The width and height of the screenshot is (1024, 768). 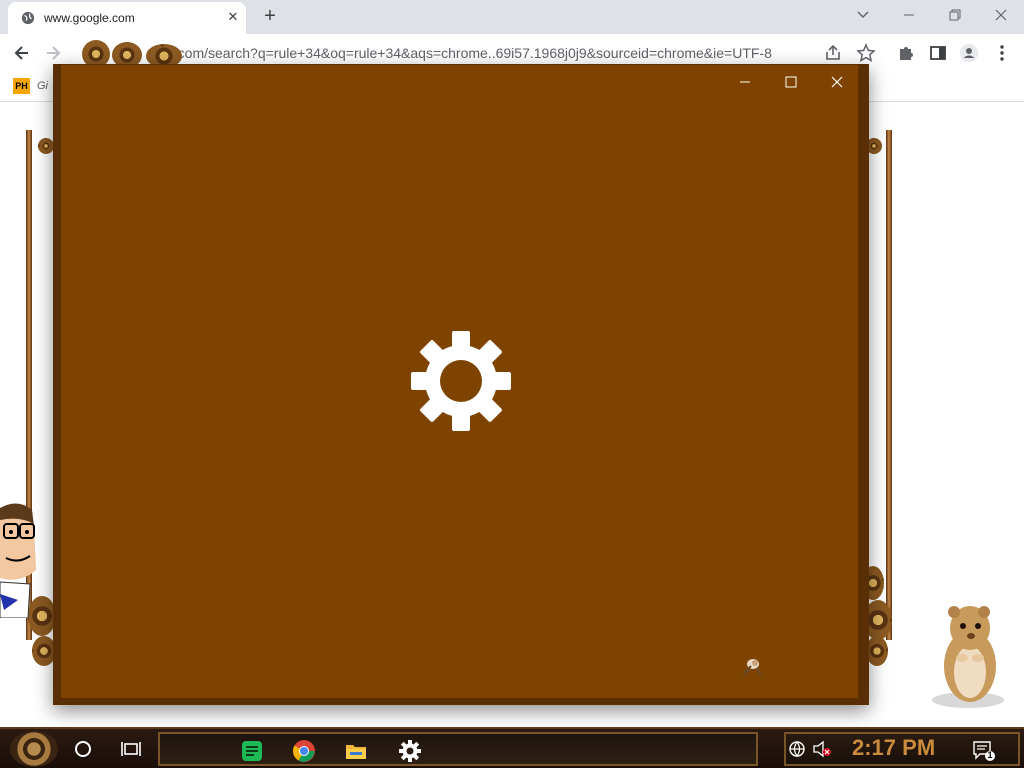 I want to click on file-explorer-icon, so click(x=356, y=751).